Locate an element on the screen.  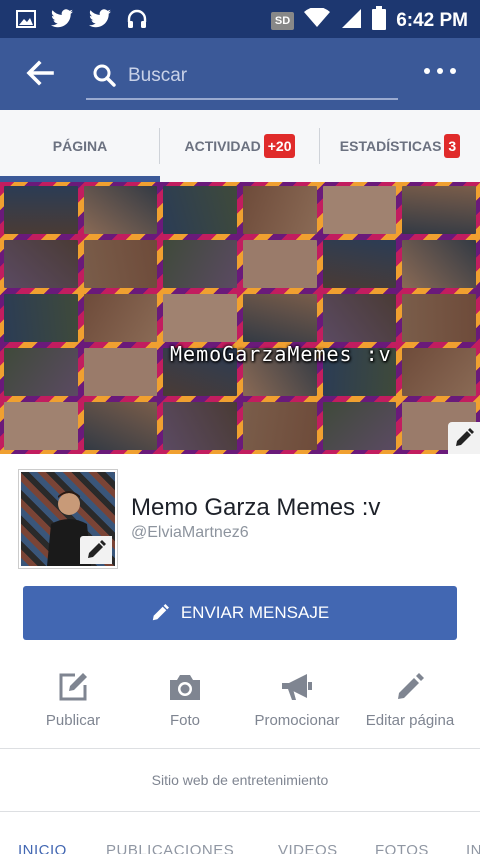
action-label: Promocionar is located at coordinates (297, 720).